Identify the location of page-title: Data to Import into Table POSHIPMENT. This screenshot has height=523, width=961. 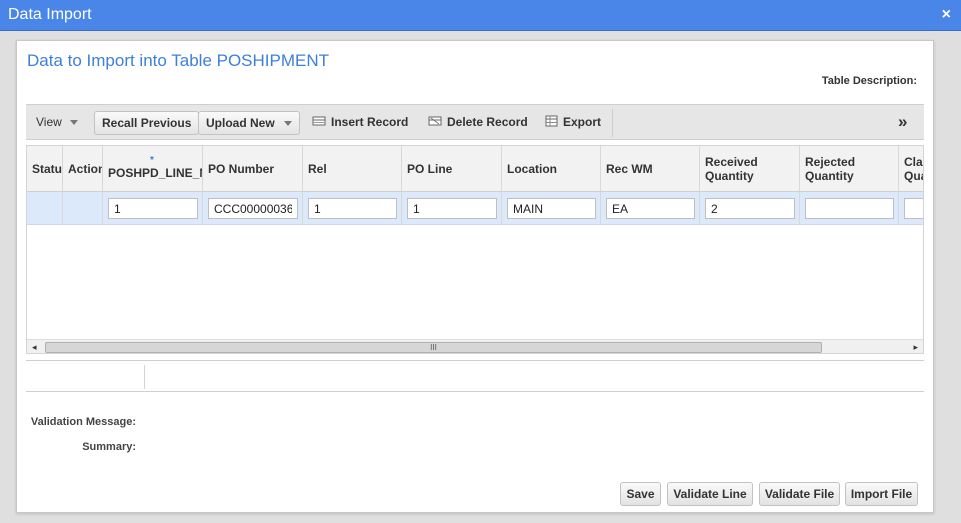
(178, 60).